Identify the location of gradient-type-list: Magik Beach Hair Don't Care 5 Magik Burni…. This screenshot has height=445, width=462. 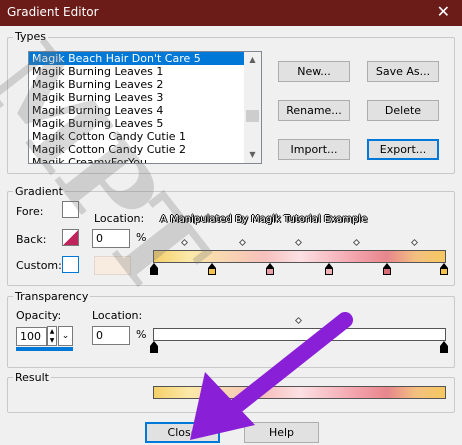
(145, 107).